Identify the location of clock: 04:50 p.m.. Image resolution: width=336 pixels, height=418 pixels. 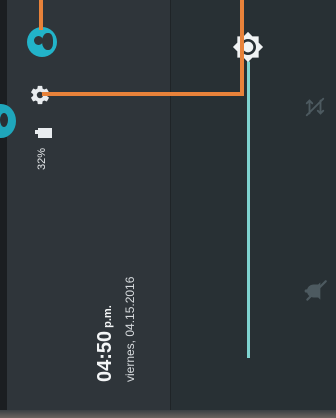
(105, 343).